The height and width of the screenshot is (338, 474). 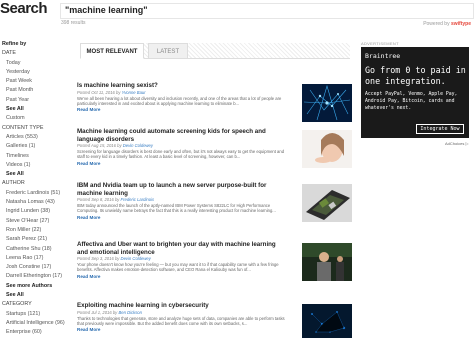 I want to click on date-filter-custom: Custom, so click(x=36, y=118).